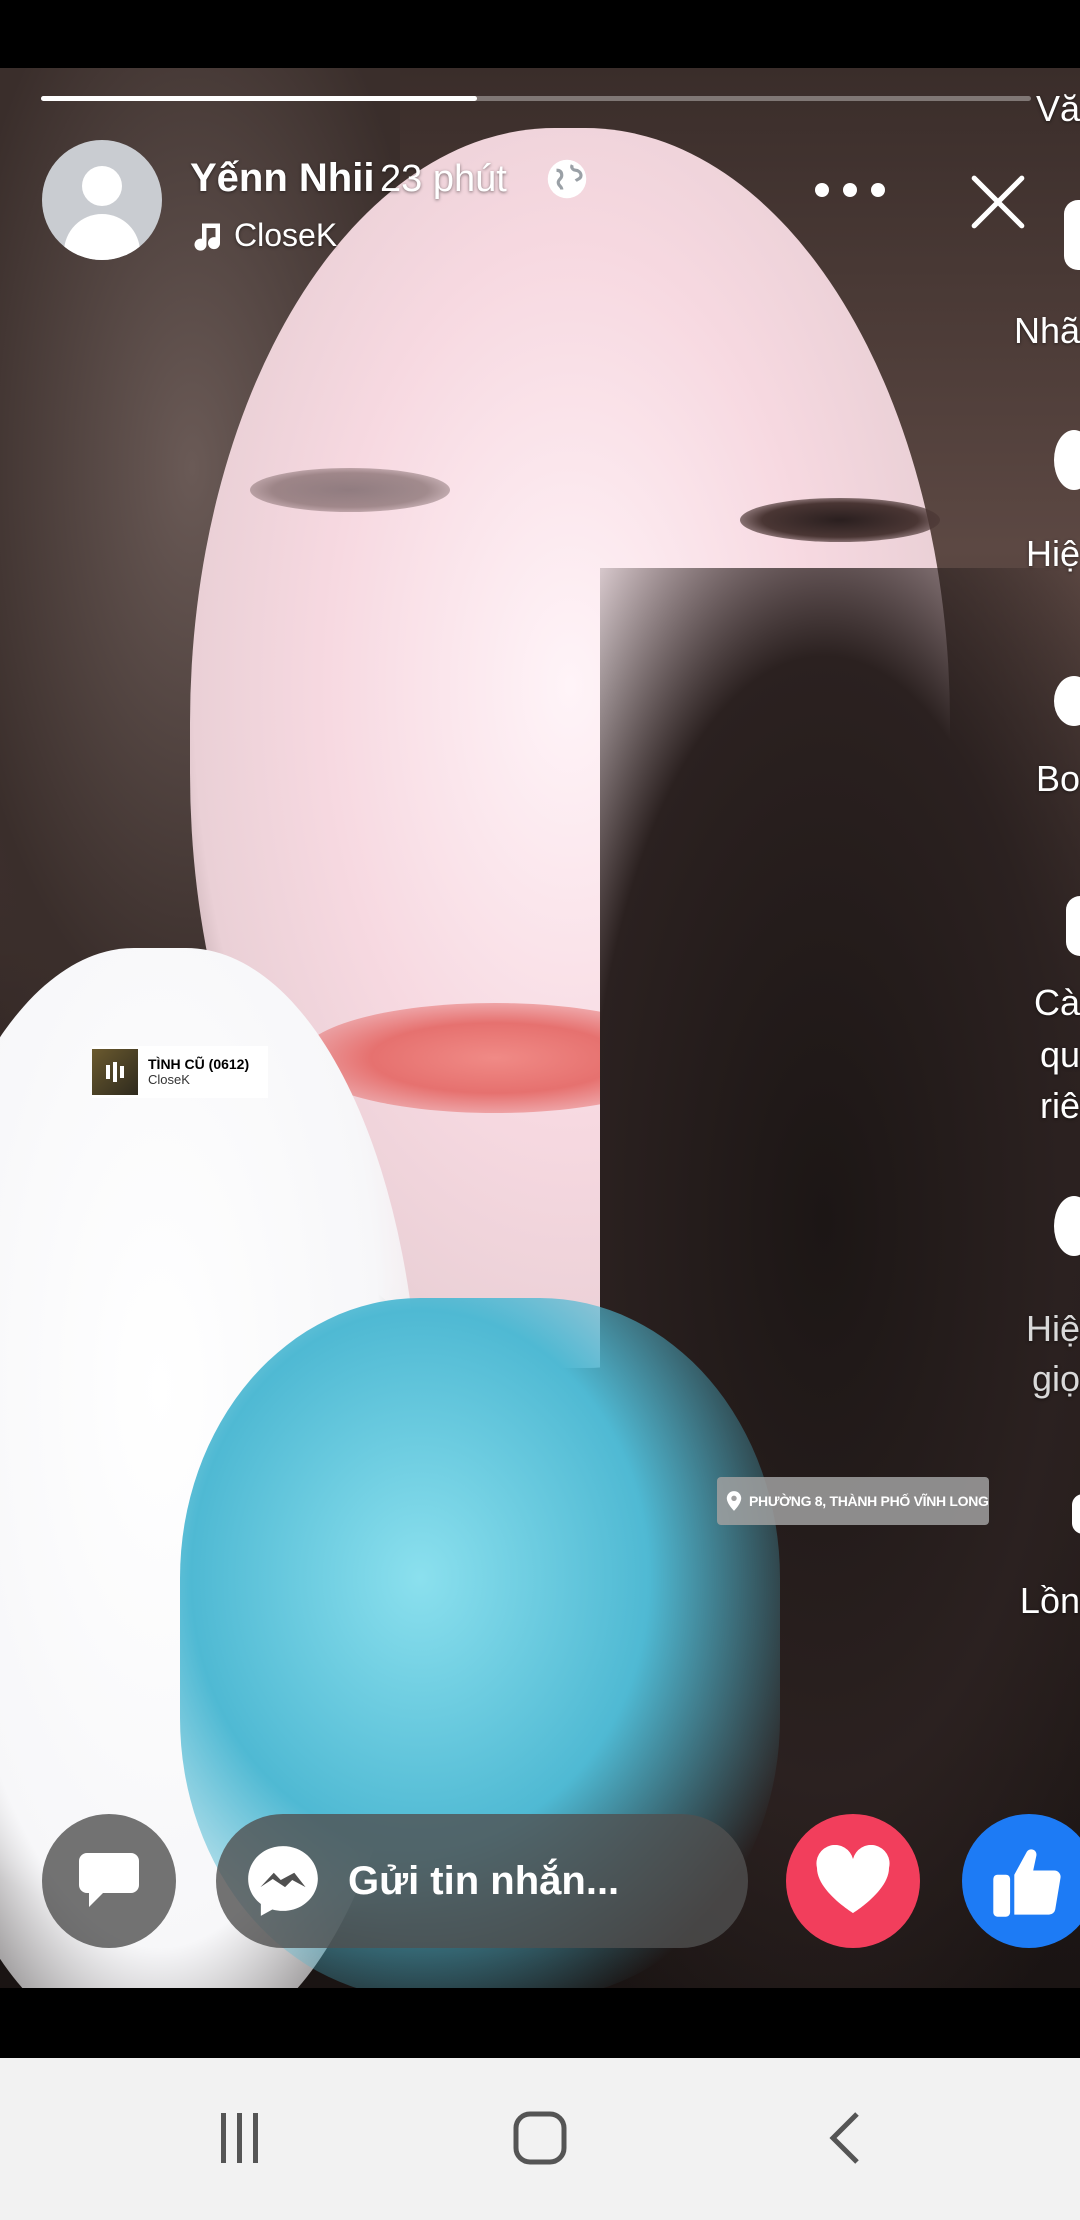 This screenshot has width=1080, height=2220. Describe the element at coordinates (1057, 108) in the screenshot. I see `side-label: Vă` at that location.